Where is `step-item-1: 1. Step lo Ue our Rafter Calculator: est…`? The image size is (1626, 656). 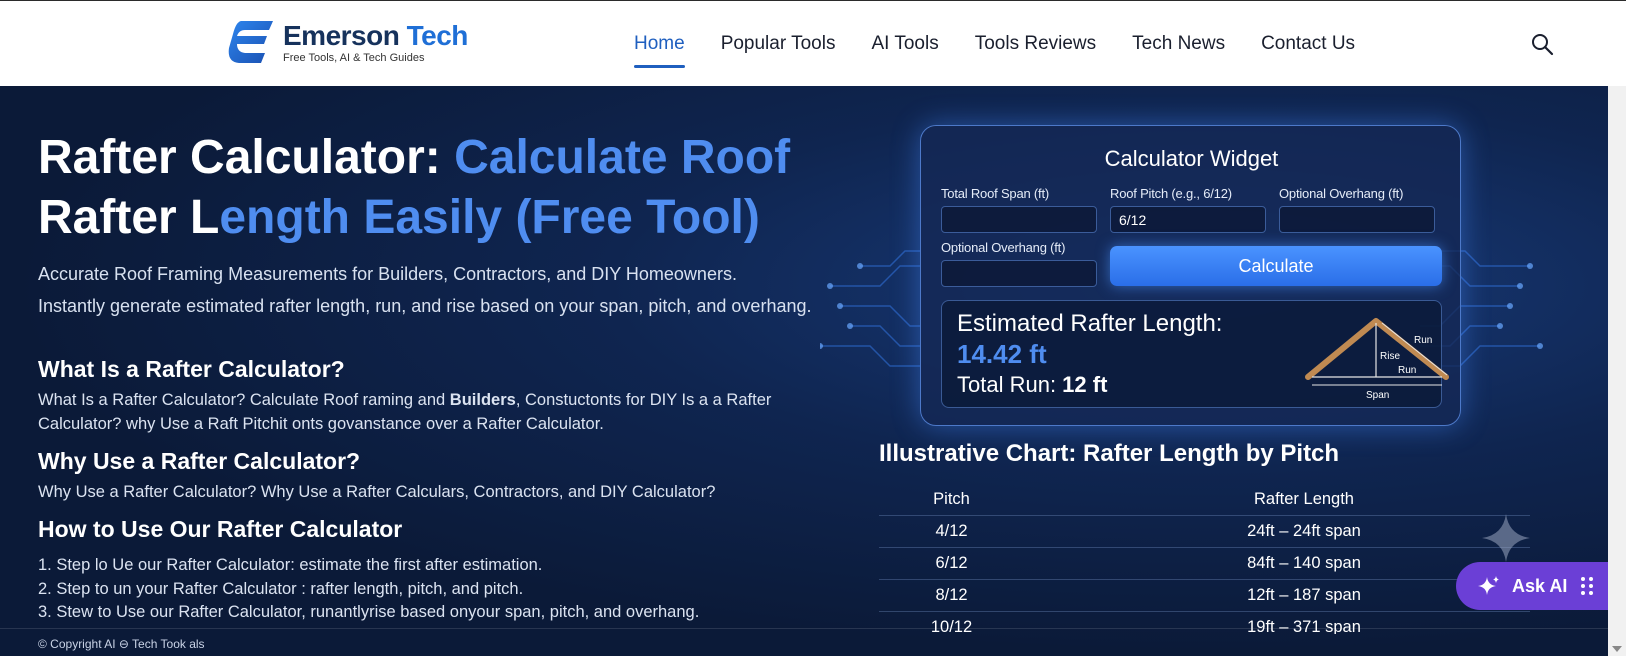 step-item-1: 1. Step lo Ue our Rafter Calculator: est… is located at coordinates (290, 565).